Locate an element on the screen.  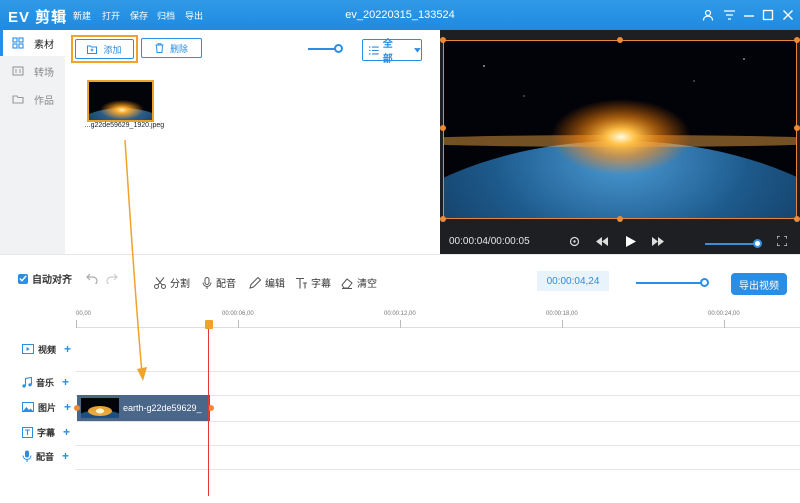
menu-open: 打开 is located at coordinates (111, 15).